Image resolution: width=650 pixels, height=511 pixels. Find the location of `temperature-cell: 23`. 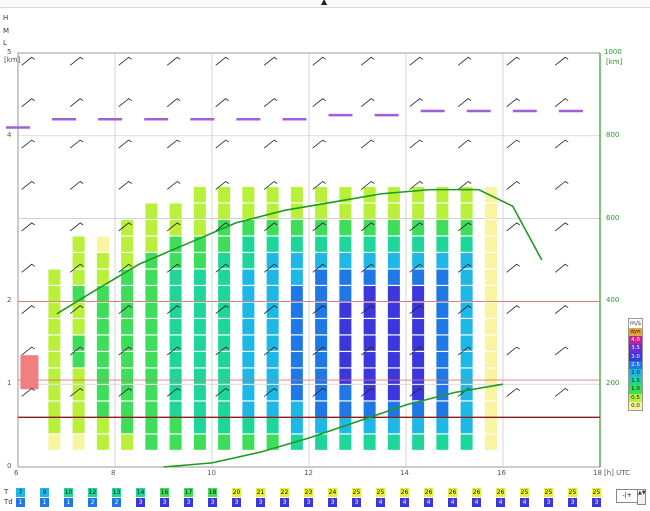

temperature-cell: 23 is located at coordinates (308, 492).